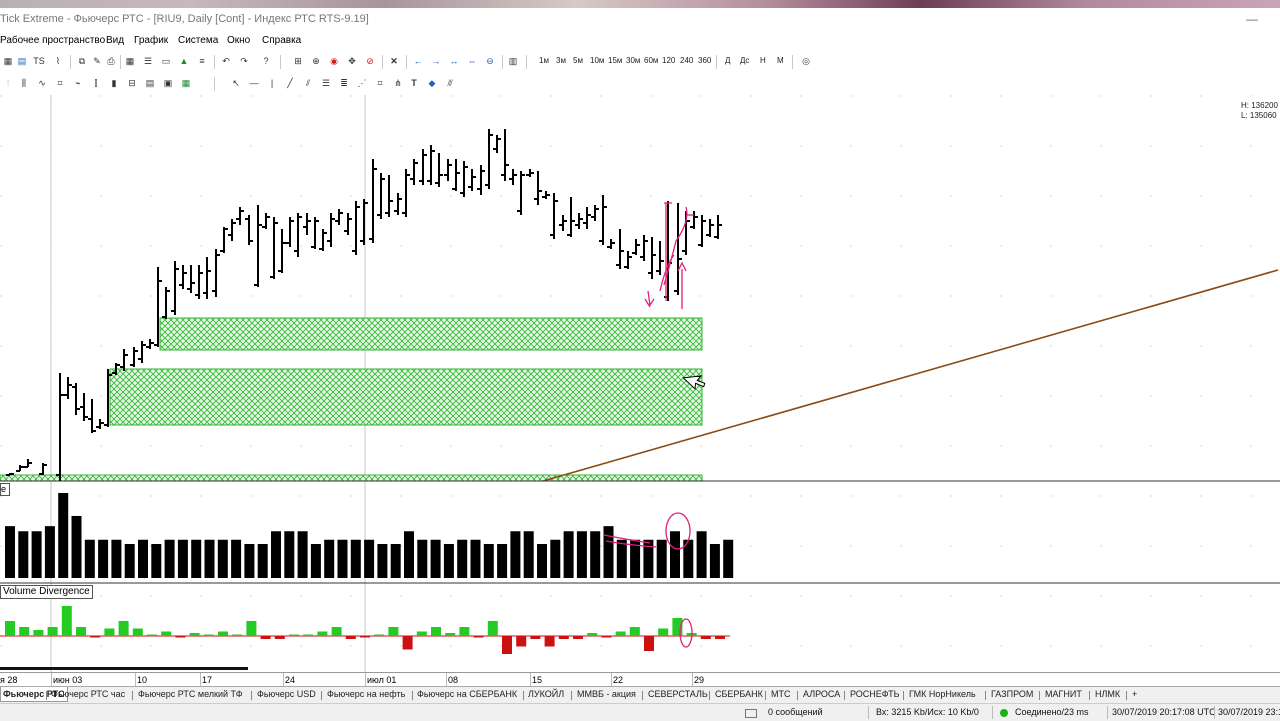 The height and width of the screenshot is (721, 1280). Describe the element at coordinates (380, 83) in the screenshot. I see `cross-icon: ⌗` at that location.